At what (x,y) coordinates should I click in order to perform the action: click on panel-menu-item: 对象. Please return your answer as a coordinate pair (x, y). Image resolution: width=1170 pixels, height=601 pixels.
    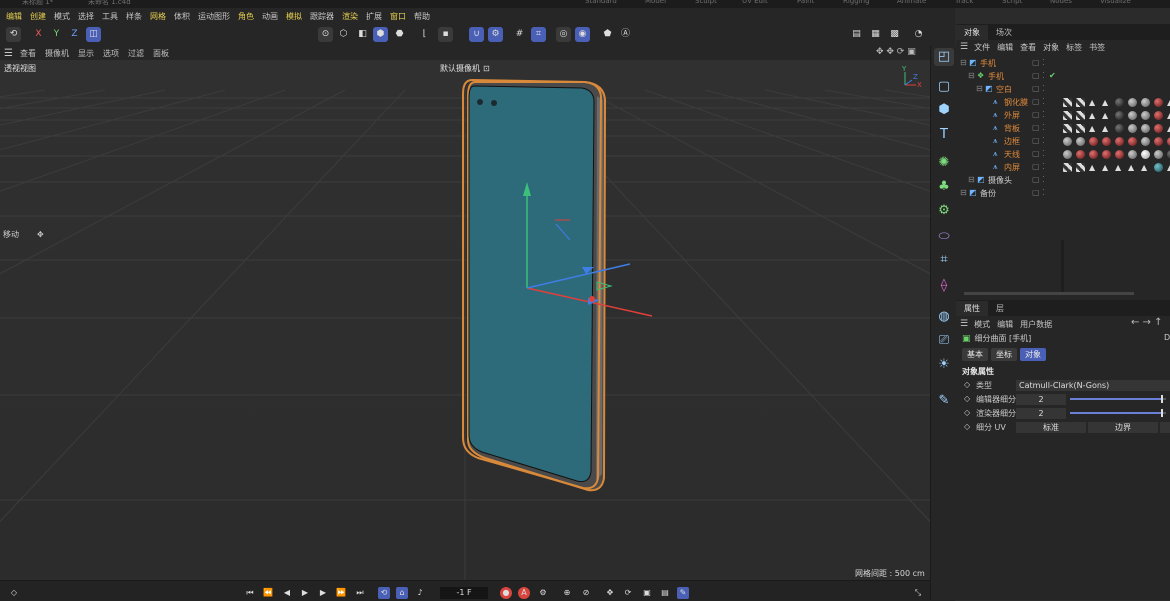
    Looking at the image, I should click on (1051, 47).